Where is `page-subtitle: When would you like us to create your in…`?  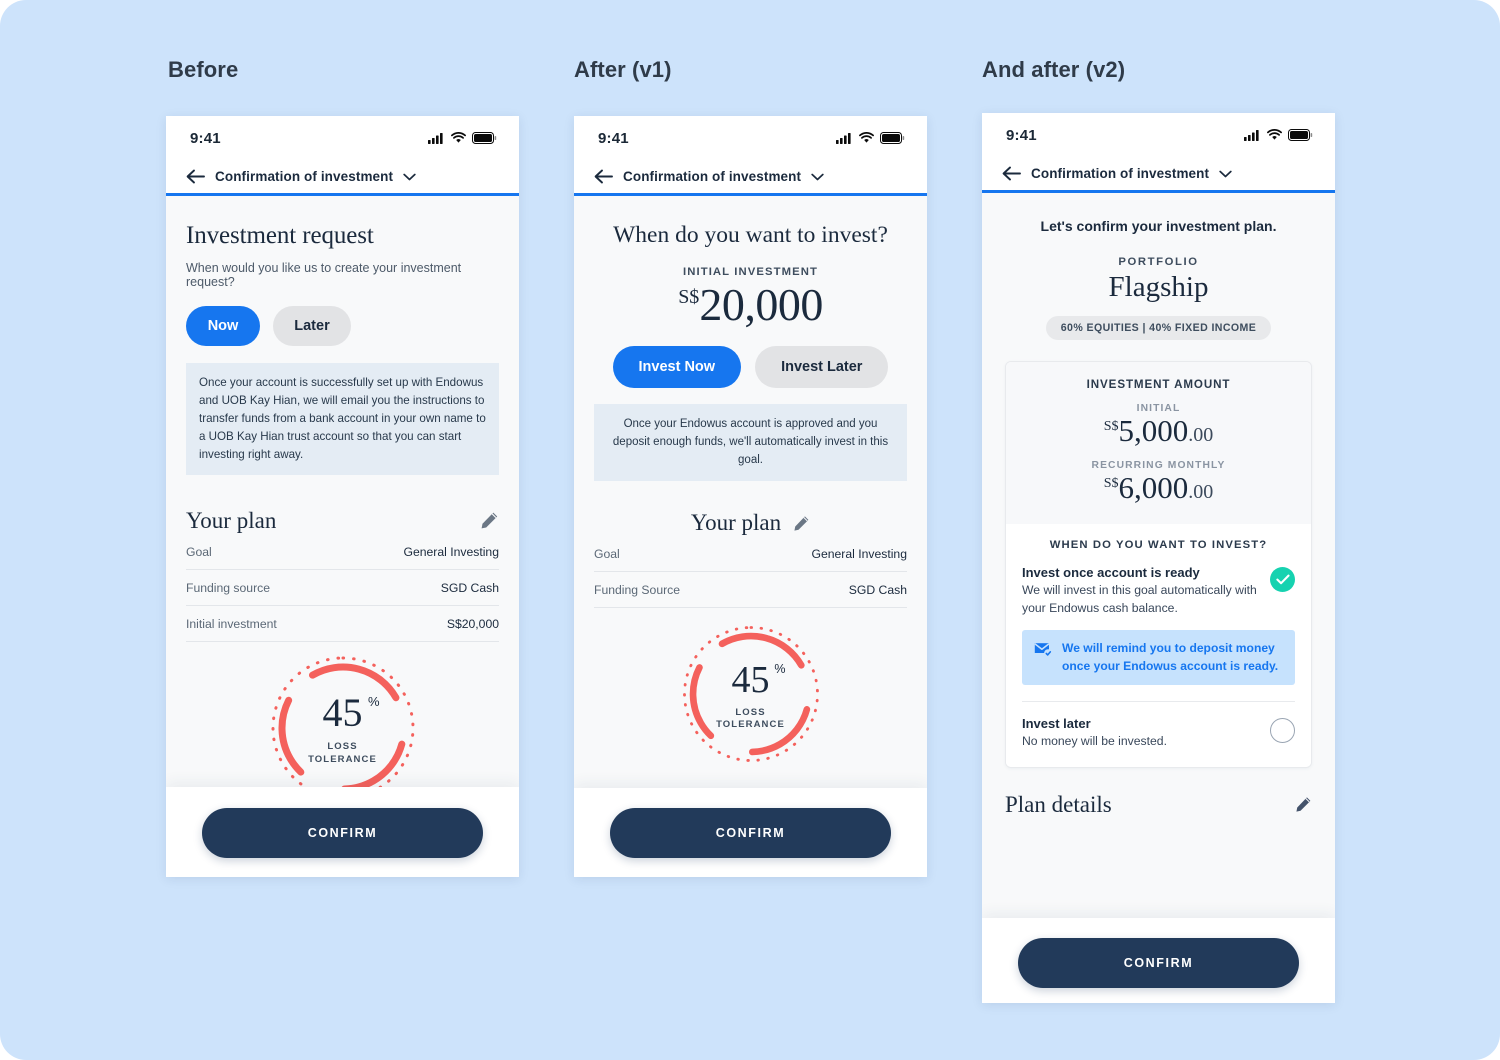 page-subtitle: When would you like us to create your in… is located at coordinates (324, 275).